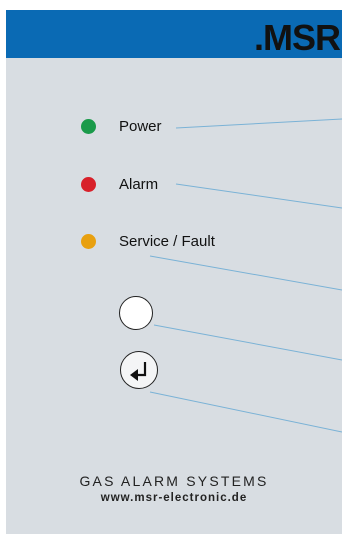  Describe the element at coordinates (247, 342) in the screenshot. I see `leader-line-round-button` at that location.